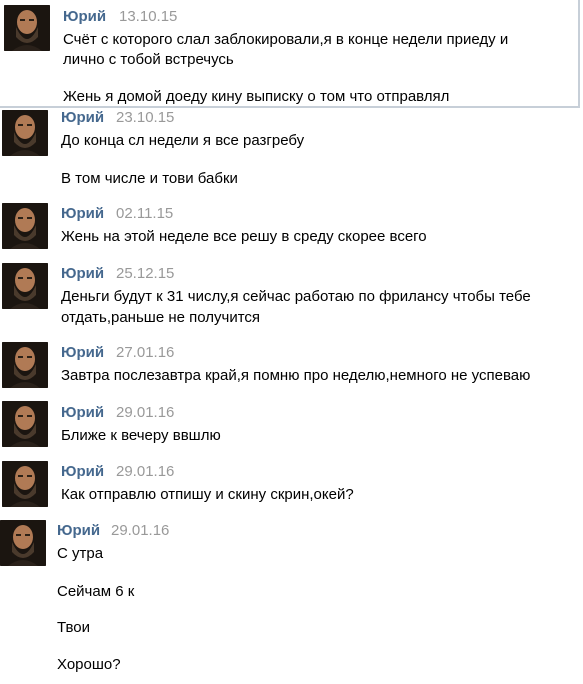 The width and height of the screenshot is (583, 684). I want to click on message-text: Сейчам 6 к, so click(96, 591).